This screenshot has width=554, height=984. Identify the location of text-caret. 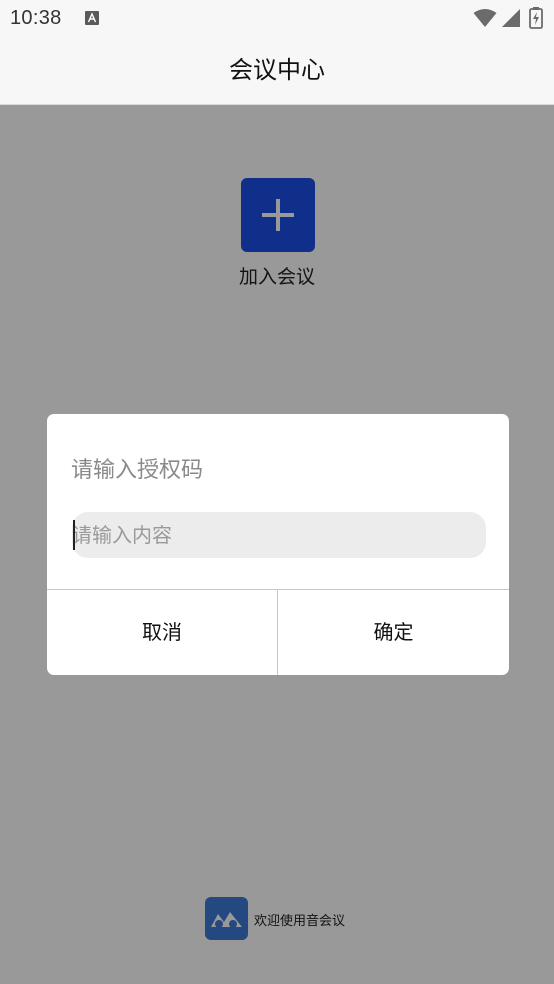
(74, 535).